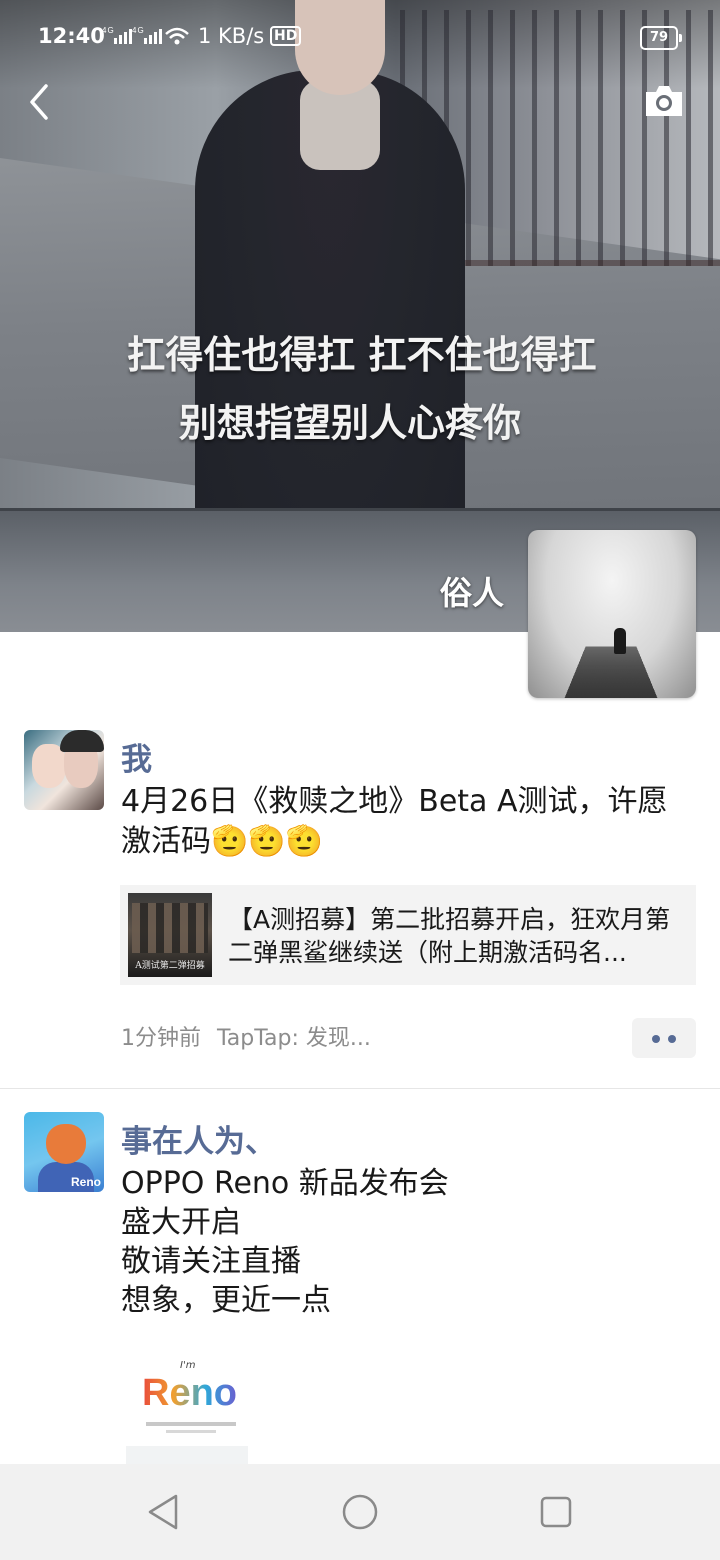 The width and height of the screenshot is (720, 1560). I want to click on profile-name: 俗人, so click(472, 591).